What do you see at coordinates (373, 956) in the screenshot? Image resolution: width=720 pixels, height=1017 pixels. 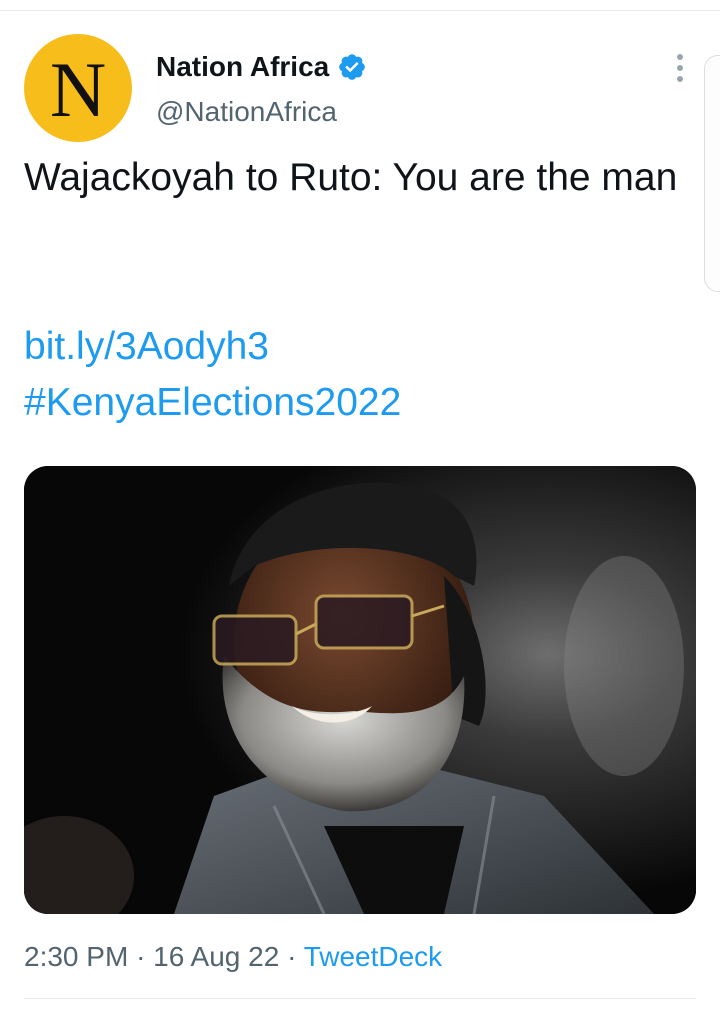 I see `tweet-source-link: TweetDeck` at bounding box center [373, 956].